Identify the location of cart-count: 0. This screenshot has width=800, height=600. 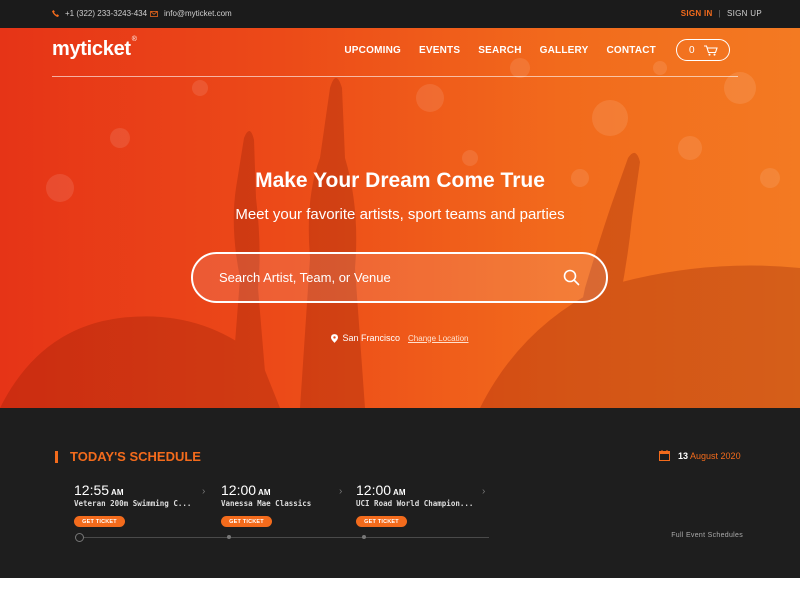
(692, 50).